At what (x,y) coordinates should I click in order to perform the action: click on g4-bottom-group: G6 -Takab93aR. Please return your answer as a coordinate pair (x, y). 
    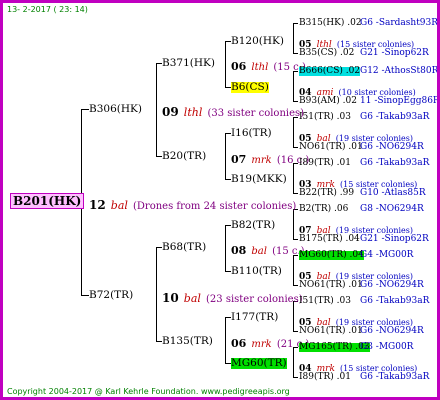
    Looking at the image, I should click on (395, 377).